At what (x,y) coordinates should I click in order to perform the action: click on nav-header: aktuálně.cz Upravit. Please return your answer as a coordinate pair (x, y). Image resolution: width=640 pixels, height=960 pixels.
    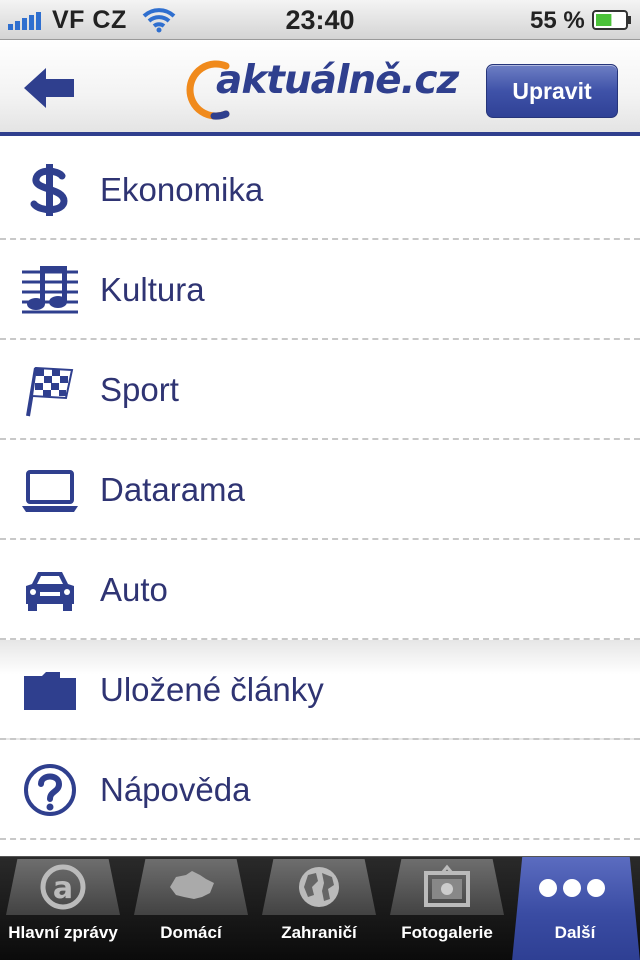
    Looking at the image, I should click on (320, 88).